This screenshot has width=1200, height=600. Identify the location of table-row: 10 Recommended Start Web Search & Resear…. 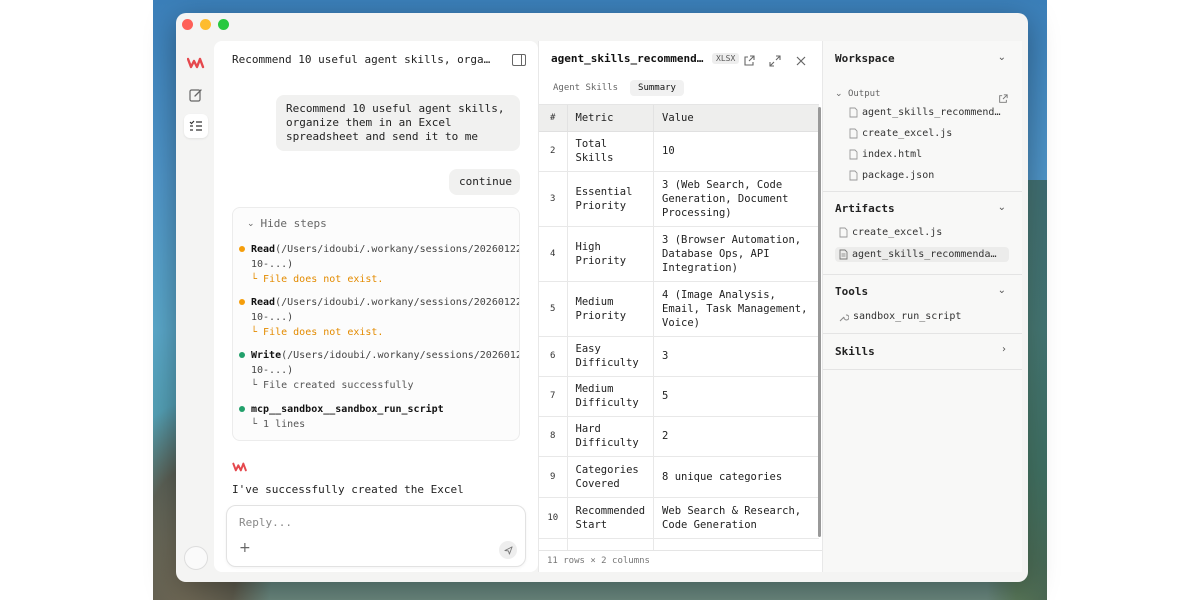
(679, 518).